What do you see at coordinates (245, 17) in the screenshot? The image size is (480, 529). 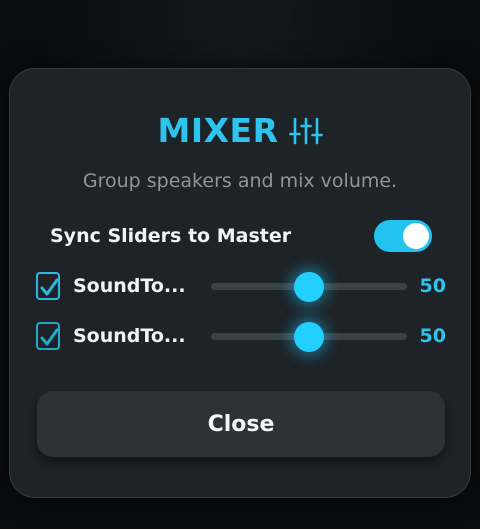 I see `blurred-background-element` at bounding box center [245, 17].